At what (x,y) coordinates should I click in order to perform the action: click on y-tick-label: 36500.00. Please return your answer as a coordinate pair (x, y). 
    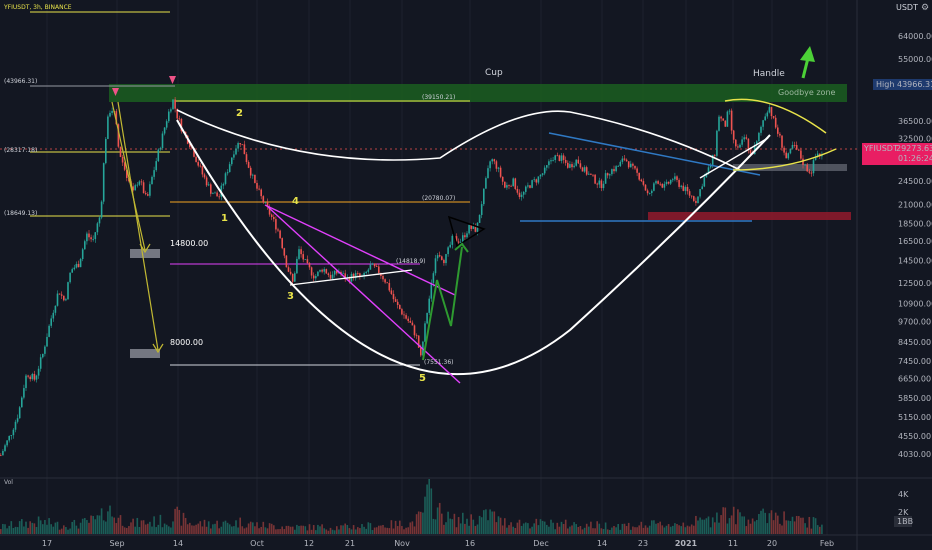
    Looking at the image, I should click on (915, 121).